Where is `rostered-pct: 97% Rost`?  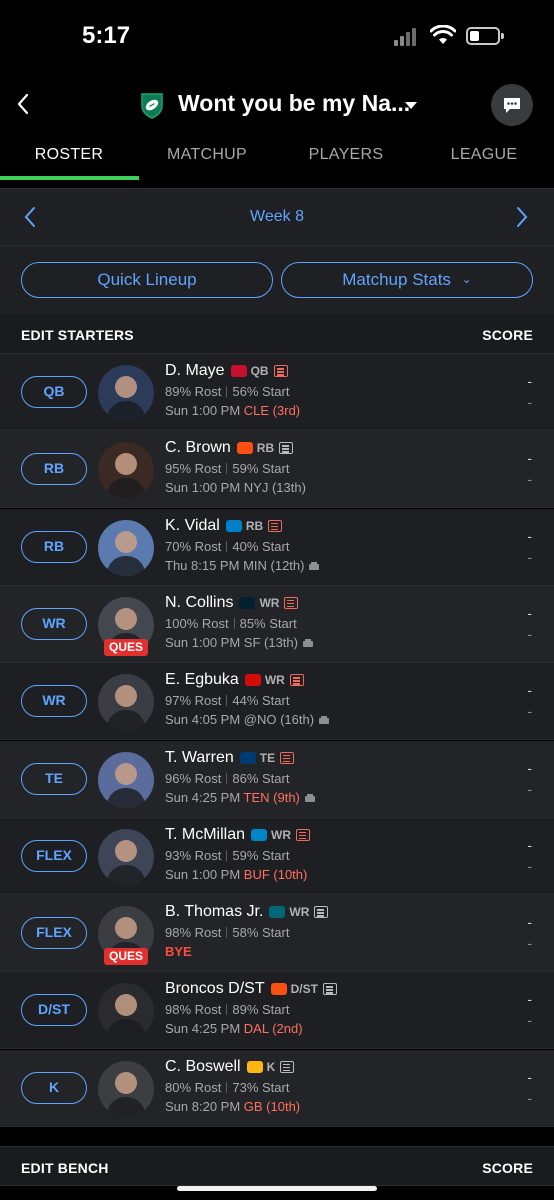 rostered-pct: 97% Rost is located at coordinates (193, 701).